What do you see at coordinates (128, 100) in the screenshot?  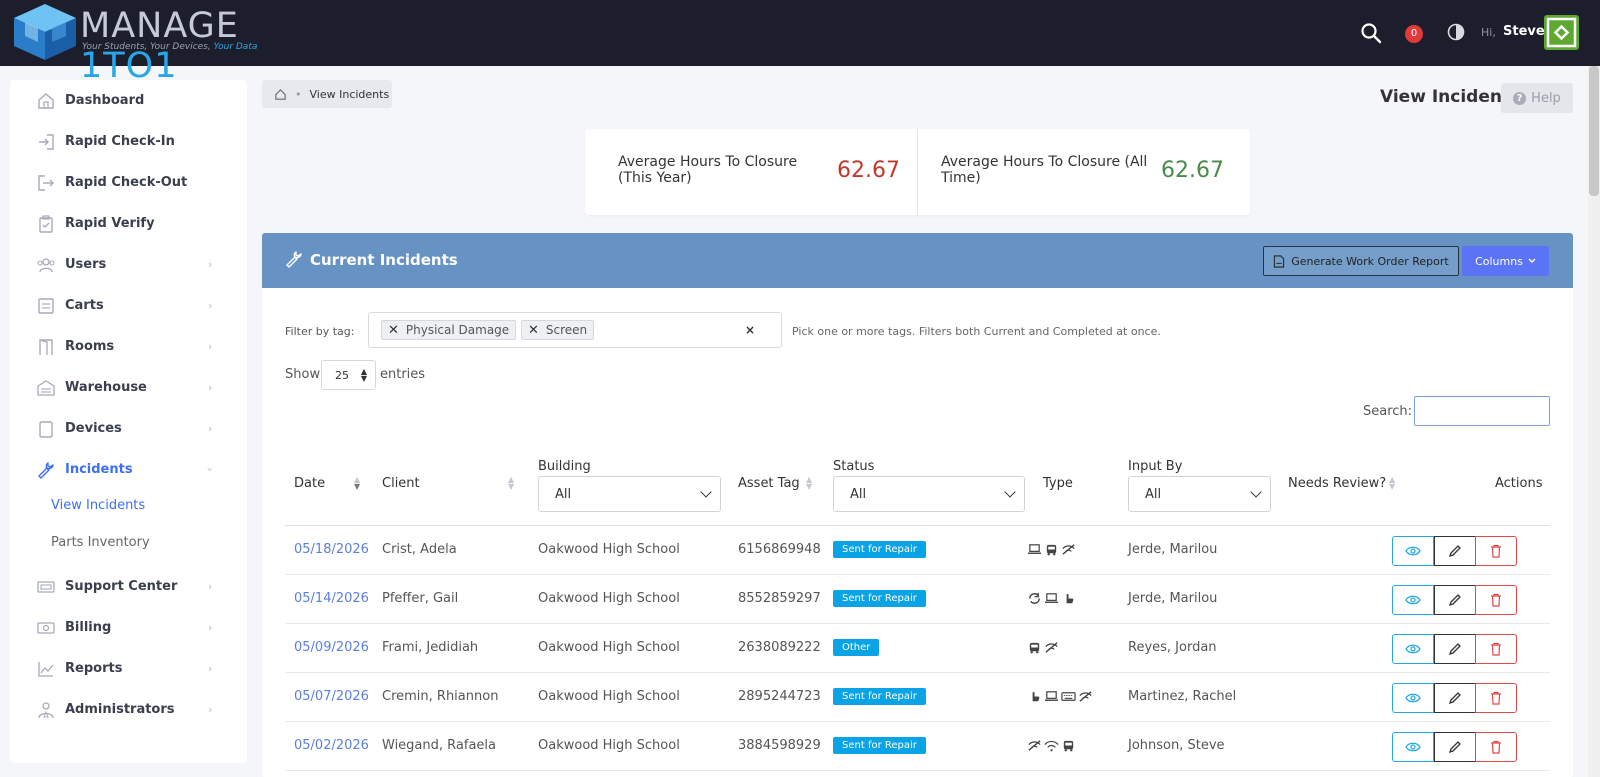 I see `sidebar-item-dashboard: Dashboard` at bounding box center [128, 100].